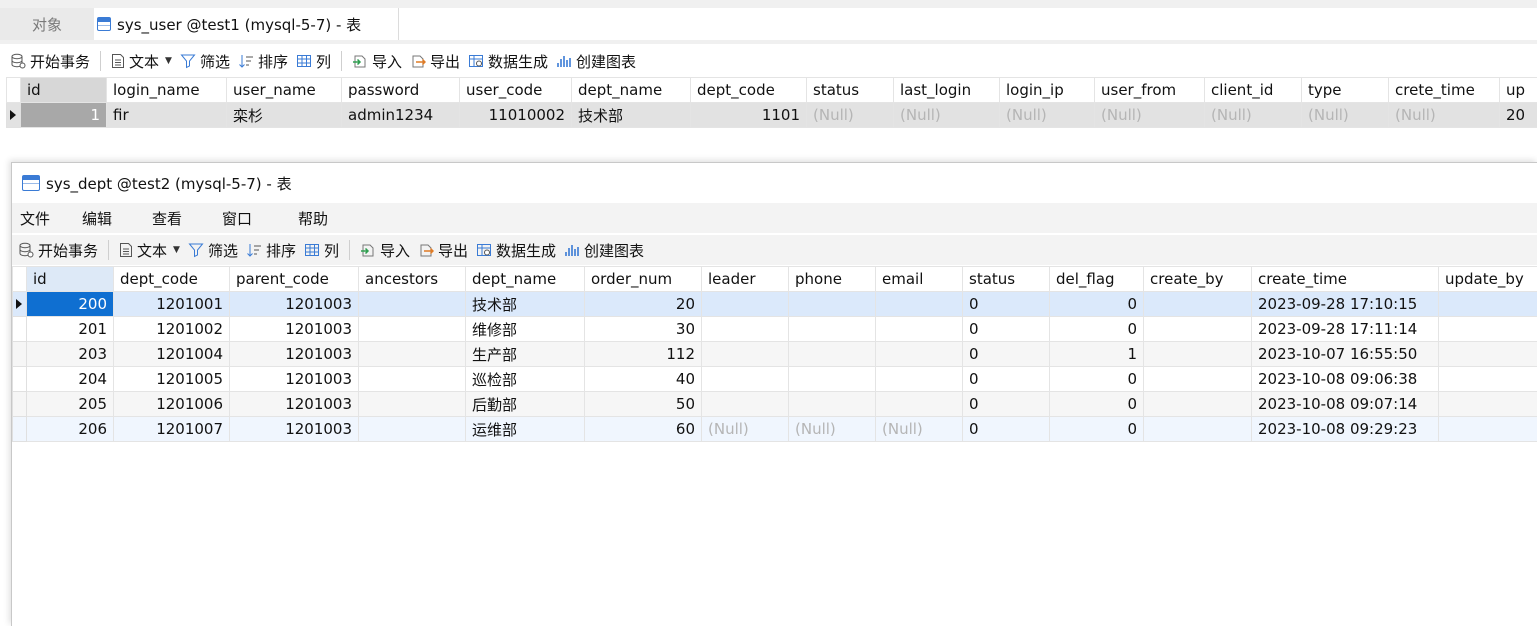 This screenshot has height=626, width=1537. Describe the element at coordinates (149, 250) in the screenshot. I see `text-button: 文本▼` at that location.